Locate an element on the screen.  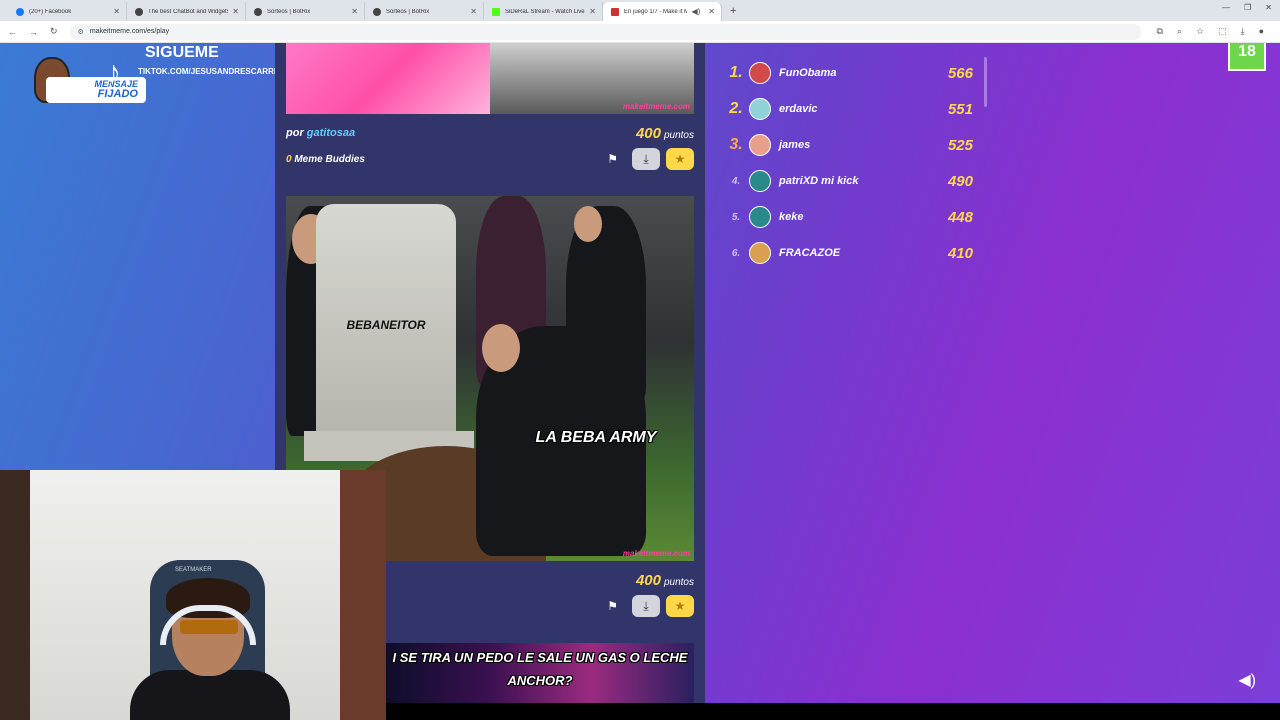
author-line: por gatitosaa is located at coordinates (320, 133).